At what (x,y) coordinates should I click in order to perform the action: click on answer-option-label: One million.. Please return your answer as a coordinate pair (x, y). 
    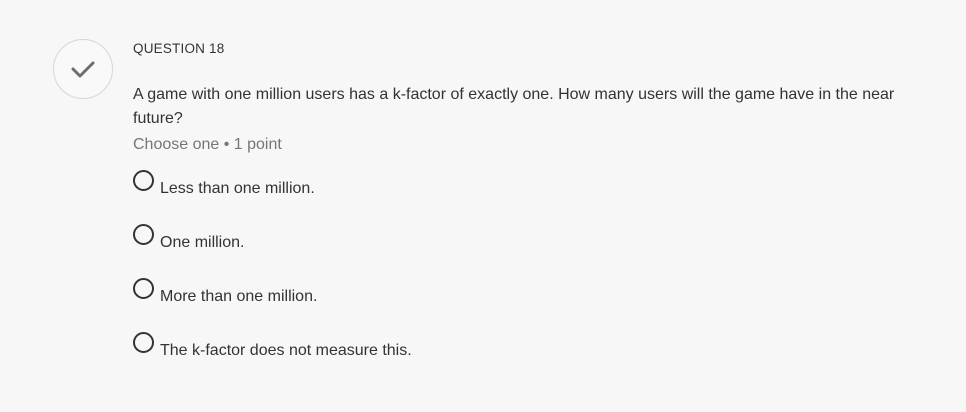
    Looking at the image, I should click on (202, 243).